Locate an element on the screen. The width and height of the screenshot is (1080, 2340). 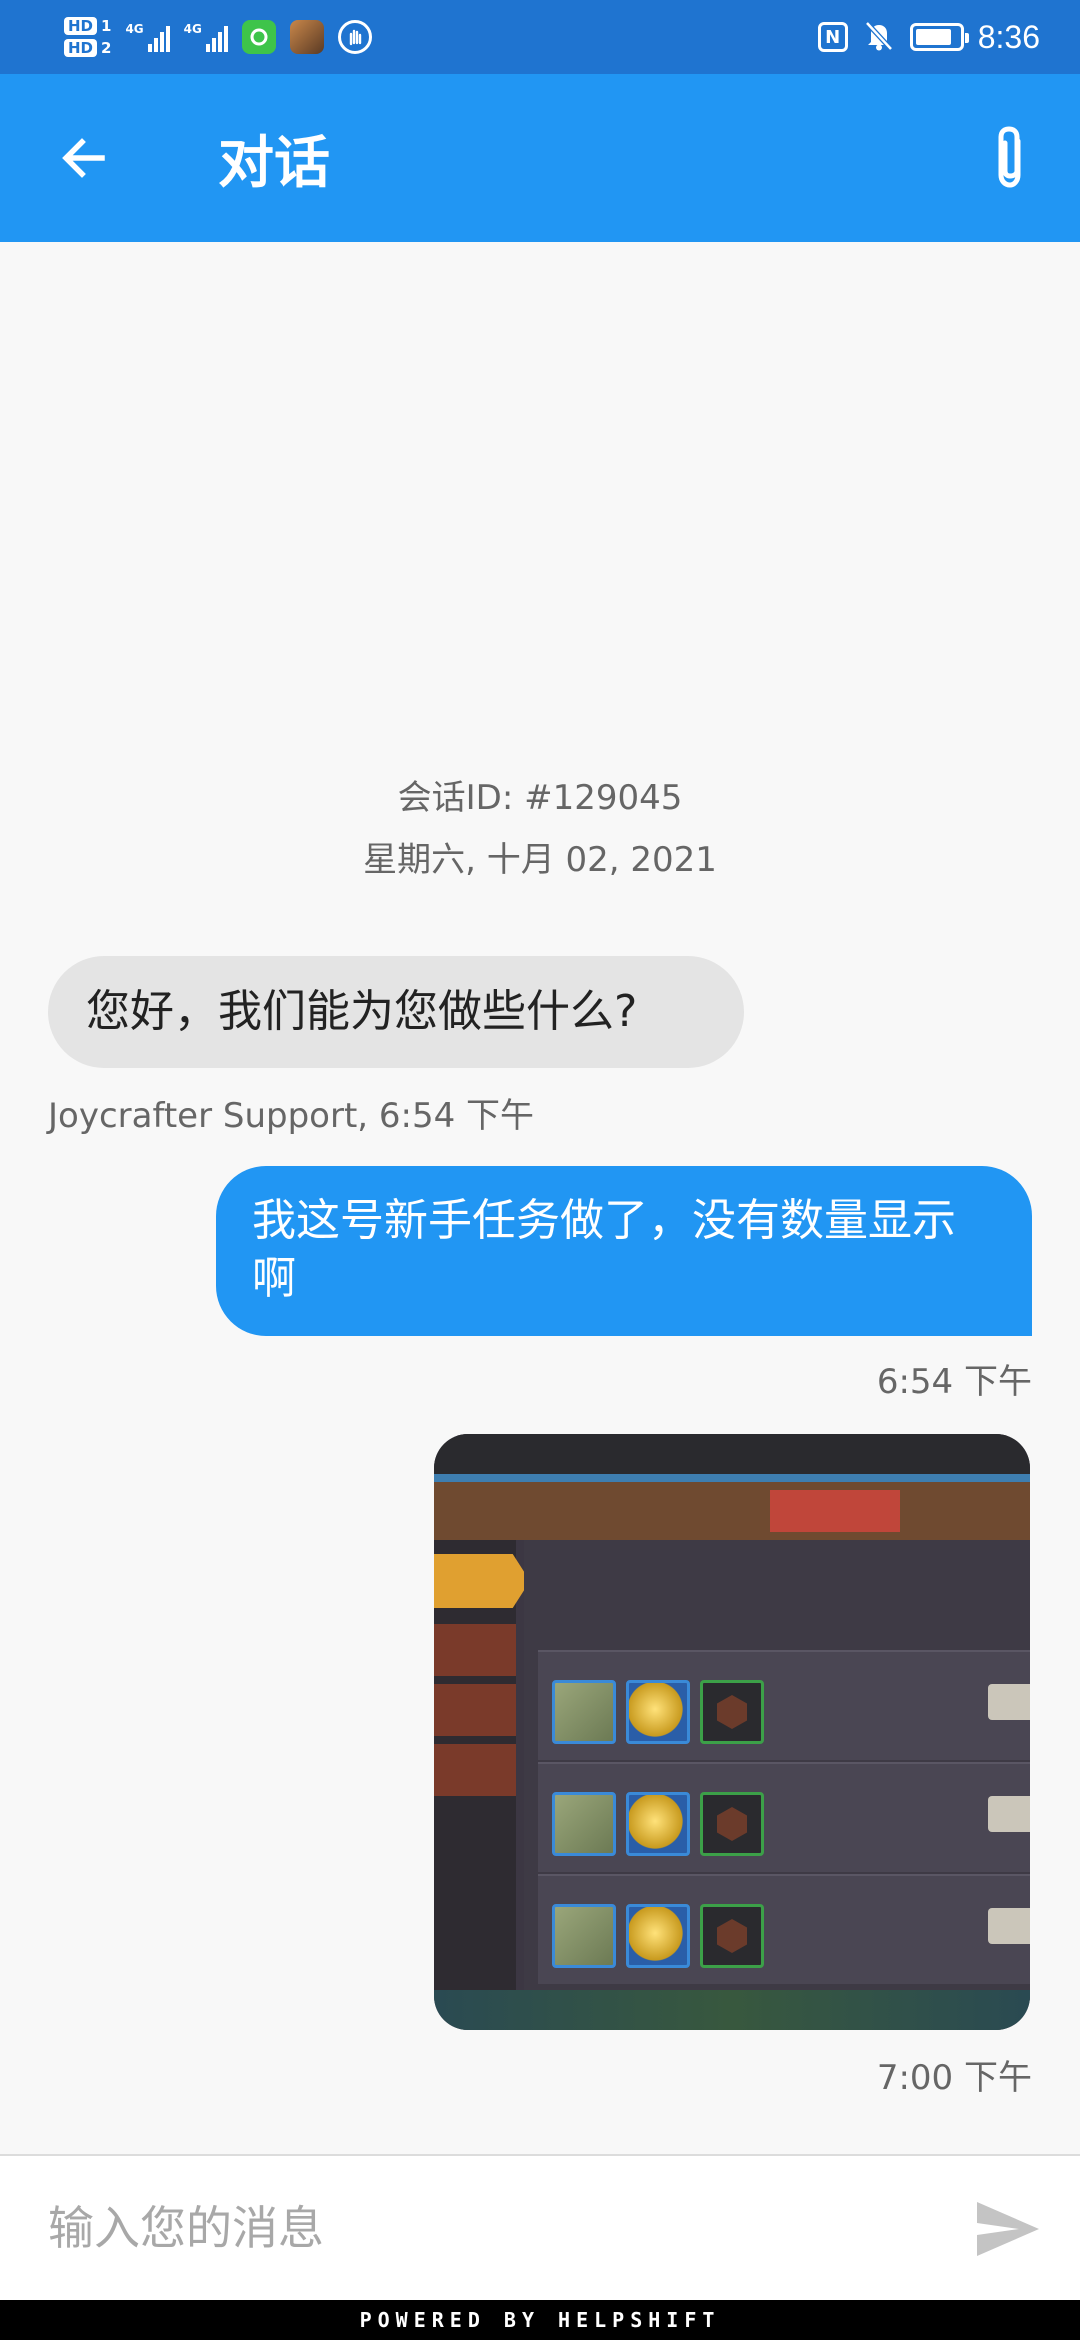
signal-icon: 4G is located at coordinates (147, 37).